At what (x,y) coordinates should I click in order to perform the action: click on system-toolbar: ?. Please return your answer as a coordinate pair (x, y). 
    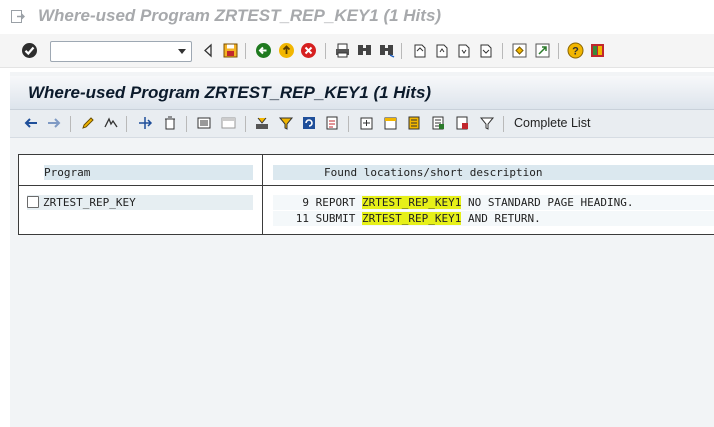
    Looking at the image, I should click on (357, 51).